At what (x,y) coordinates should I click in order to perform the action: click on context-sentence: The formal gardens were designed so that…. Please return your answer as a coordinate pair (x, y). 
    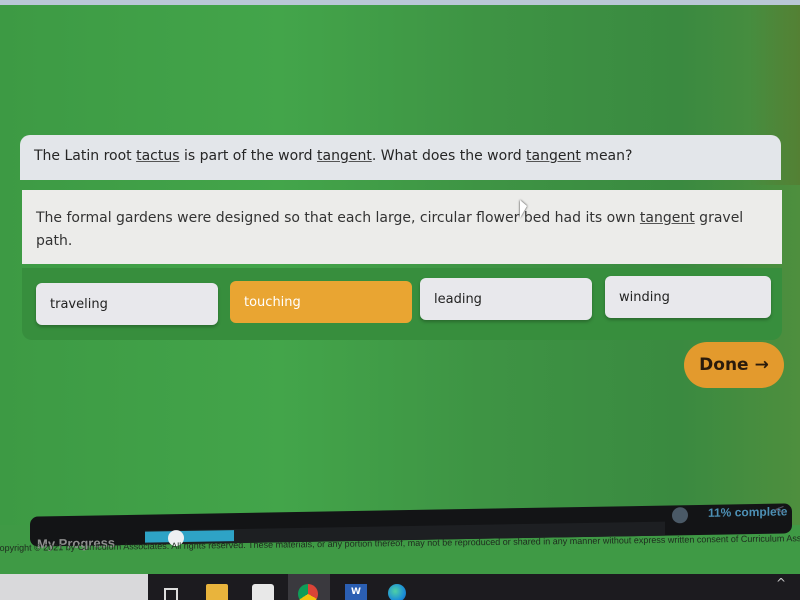
    Looking at the image, I should click on (402, 227).